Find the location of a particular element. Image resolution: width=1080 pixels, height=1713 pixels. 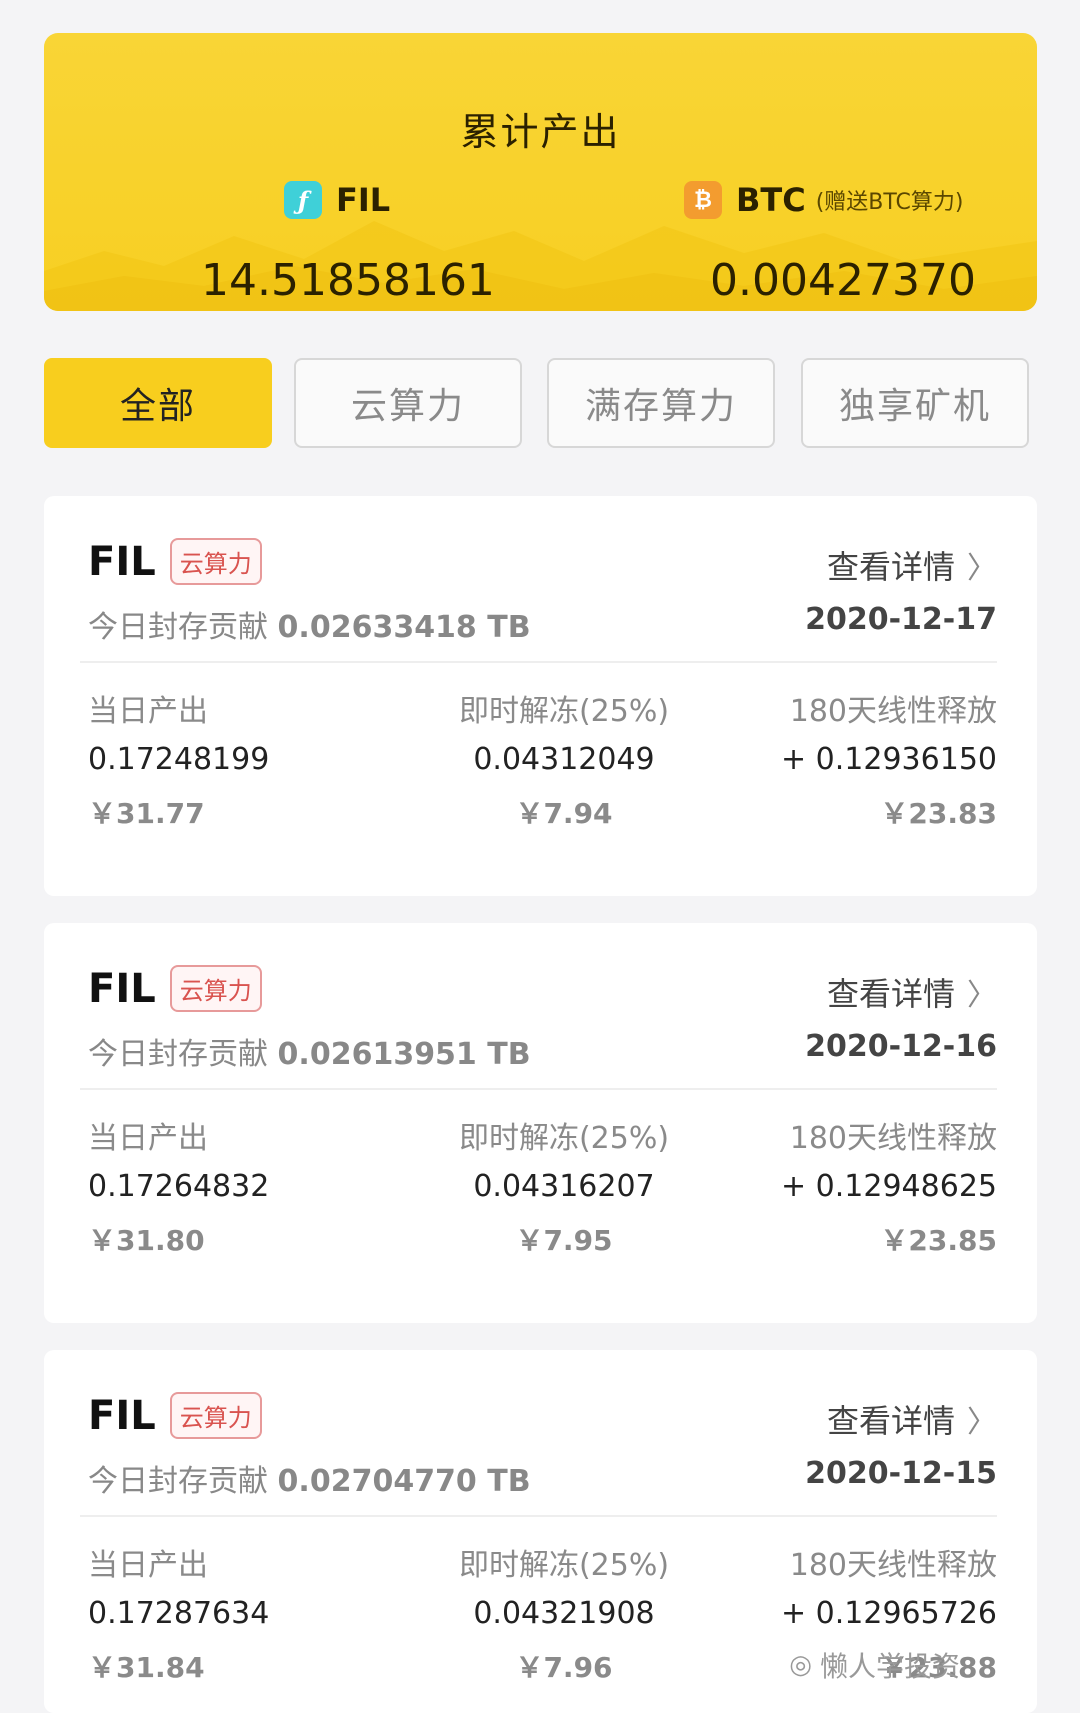

linear-release-value: + 0.12948625 is located at coordinates (889, 1186).